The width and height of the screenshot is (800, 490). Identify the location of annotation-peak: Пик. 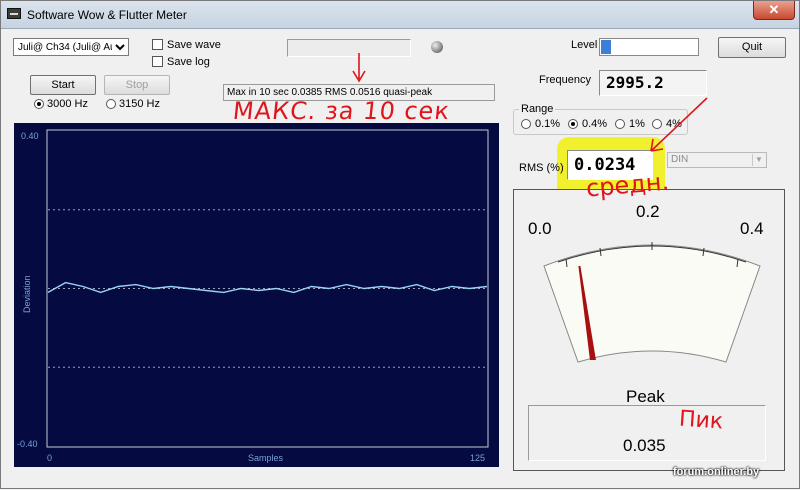
(701, 420).